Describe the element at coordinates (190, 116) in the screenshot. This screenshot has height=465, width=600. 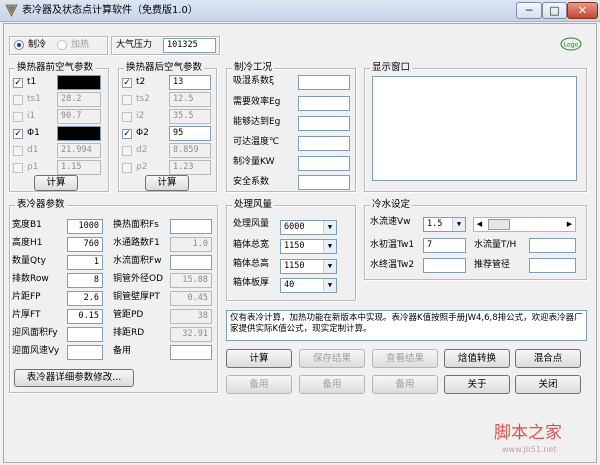
I see `i2-input: 35.5` at that location.